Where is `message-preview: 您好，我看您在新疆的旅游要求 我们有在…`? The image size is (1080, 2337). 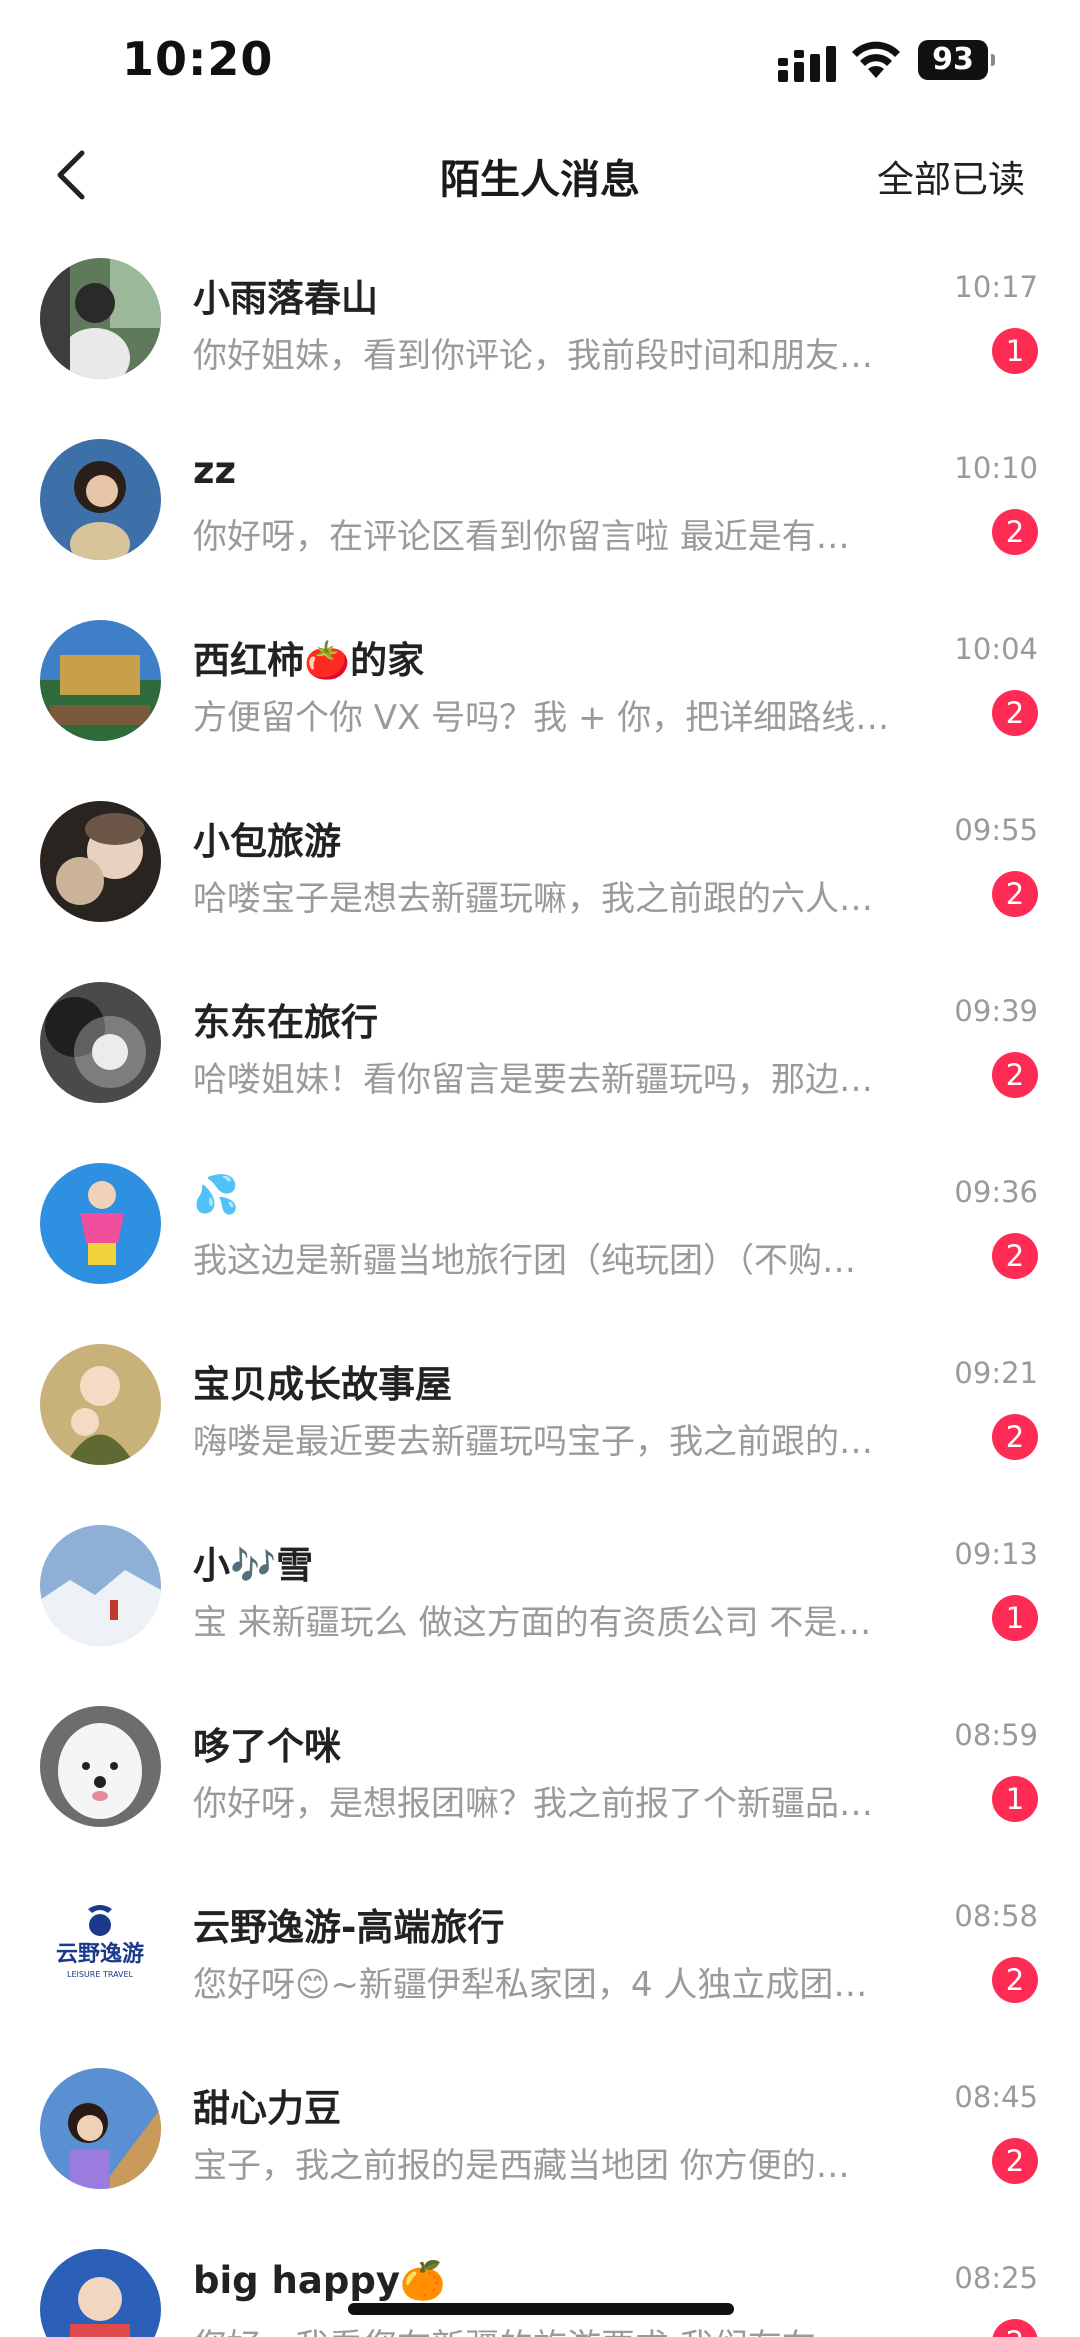
message-preview: 您好，我看您在新疆的旅游要求 我们有在… is located at coordinates (578, 2328).